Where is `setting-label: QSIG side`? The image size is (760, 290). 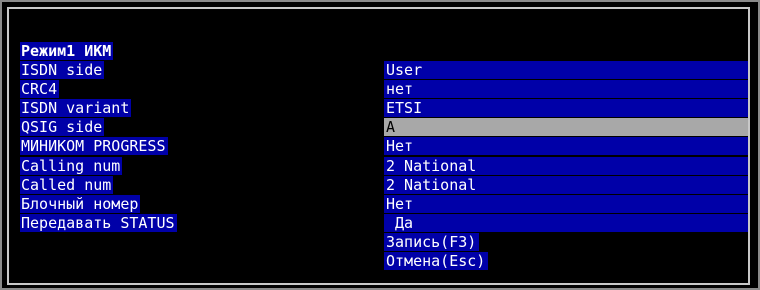 setting-label: QSIG side is located at coordinates (62, 127).